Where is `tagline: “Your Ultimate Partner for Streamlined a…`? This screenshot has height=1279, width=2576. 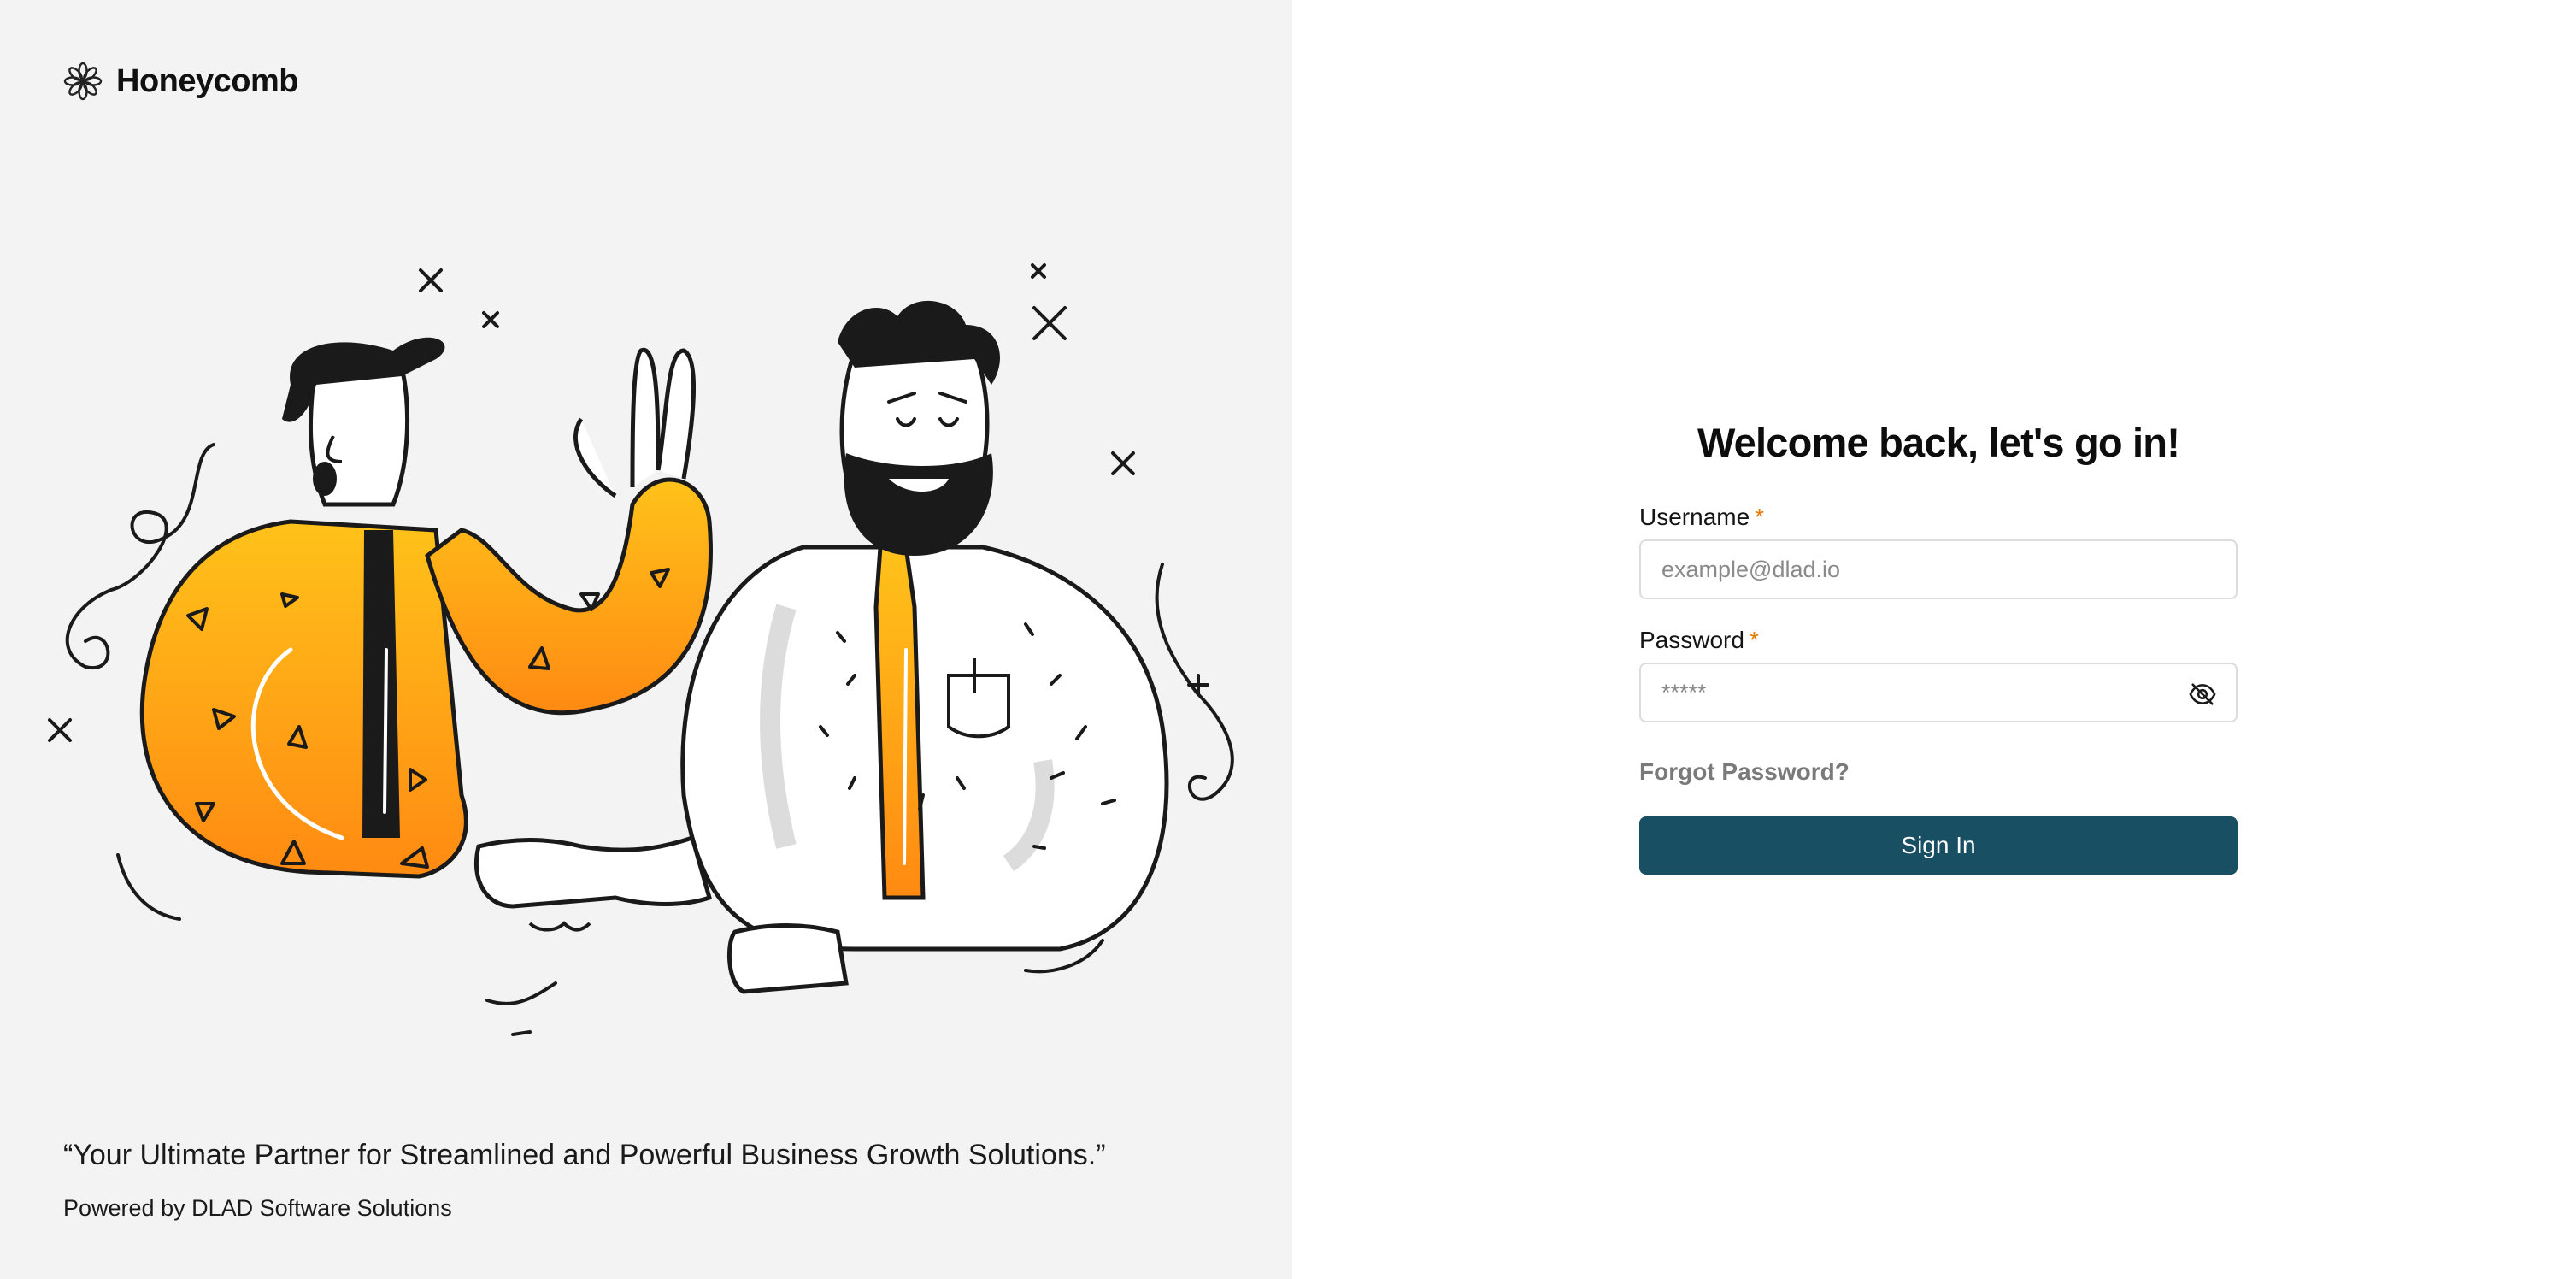
tagline: “Your Ultimate Partner for Streamlined a… is located at coordinates (584, 1155).